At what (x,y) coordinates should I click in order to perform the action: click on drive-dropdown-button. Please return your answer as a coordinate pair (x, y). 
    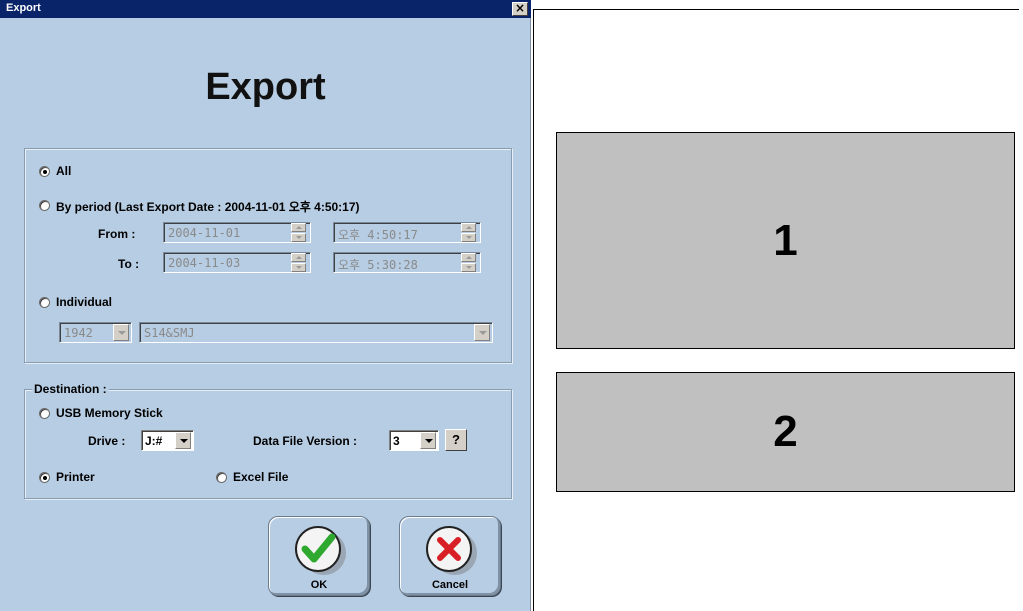
    Looking at the image, I should click on (183, 440).